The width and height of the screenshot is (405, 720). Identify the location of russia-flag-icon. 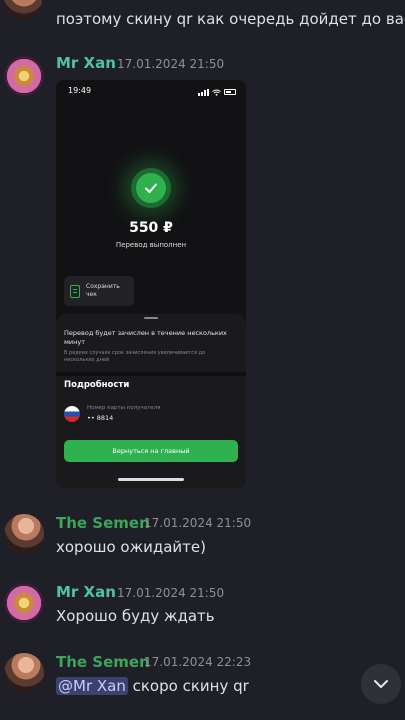
(72, 414).